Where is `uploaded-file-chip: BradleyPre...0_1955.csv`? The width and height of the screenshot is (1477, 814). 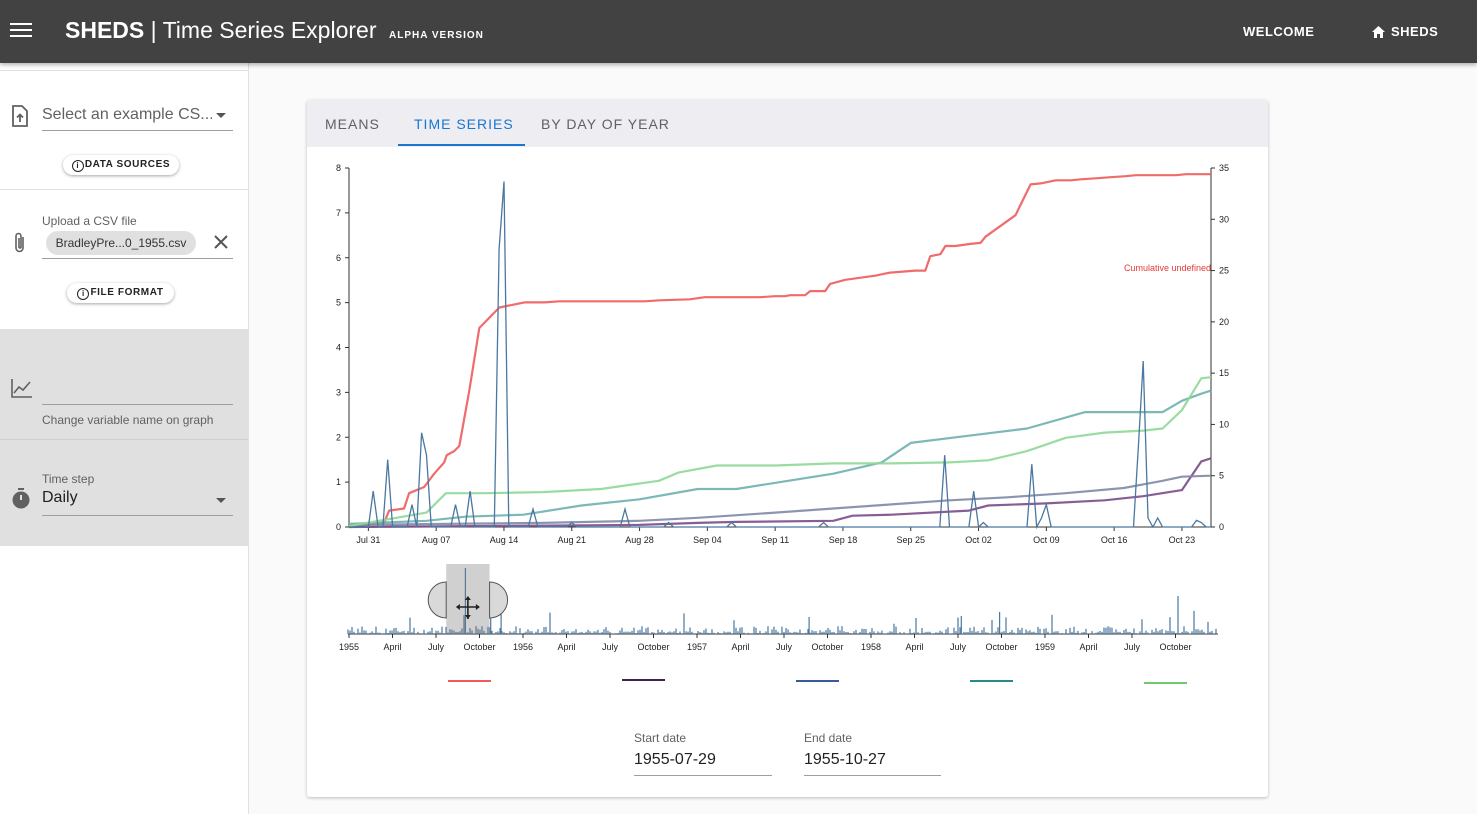
uploaded-file-chip: BradleyPre...0_1955.csv is located at coordinates (121, 243).